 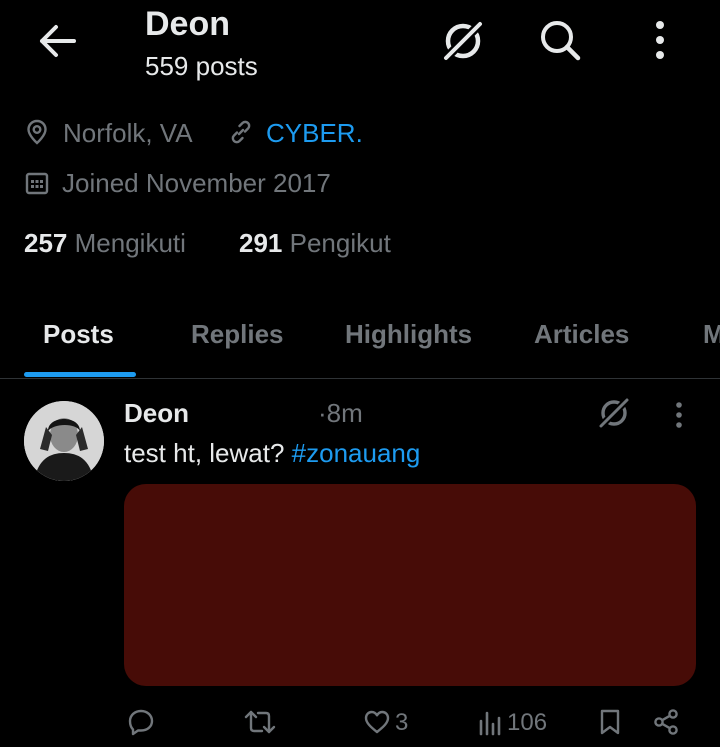 I want to click on post-body: test ht, lewat?, so click(x=204, y=453).